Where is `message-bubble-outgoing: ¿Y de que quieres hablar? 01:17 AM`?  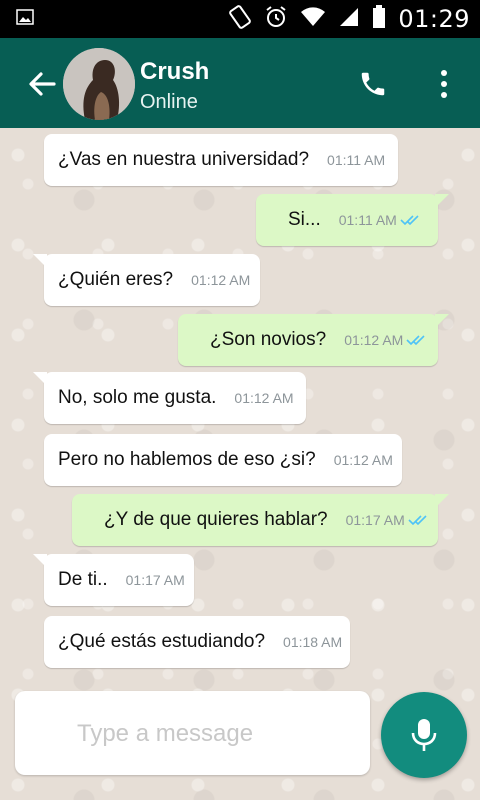
message-bubble-outgoing: ¿Y de que quieres hablar? 01:17 AM is located at coordinates (260, 520).